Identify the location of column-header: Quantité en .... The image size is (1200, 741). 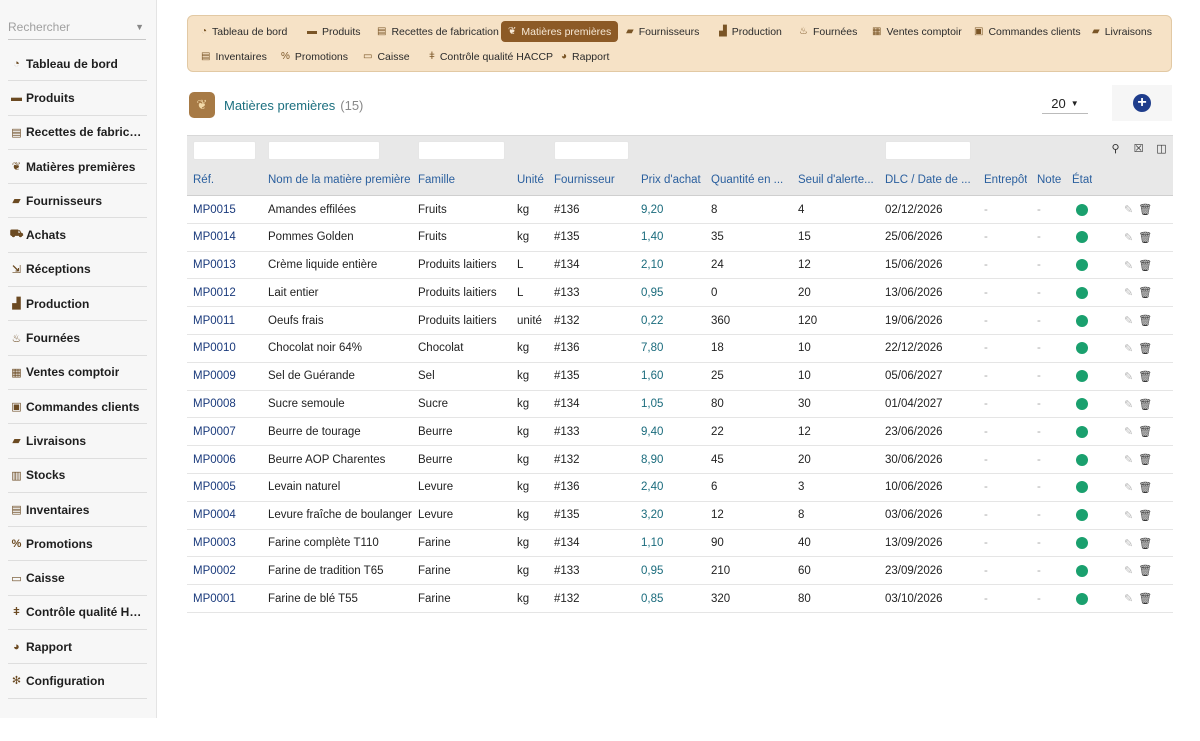
(747, 180).